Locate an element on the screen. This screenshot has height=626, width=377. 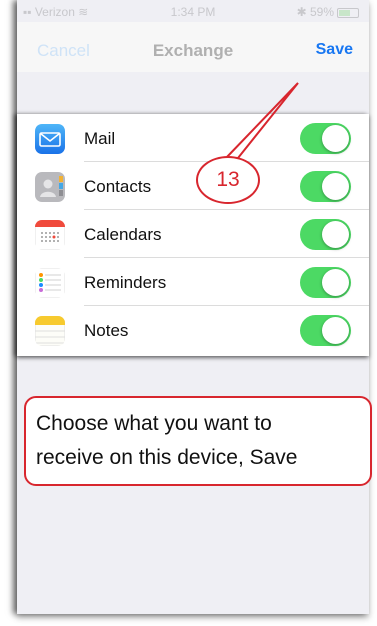
instruction-line-1: Choose what you want to is located at coordinates (154, 423).